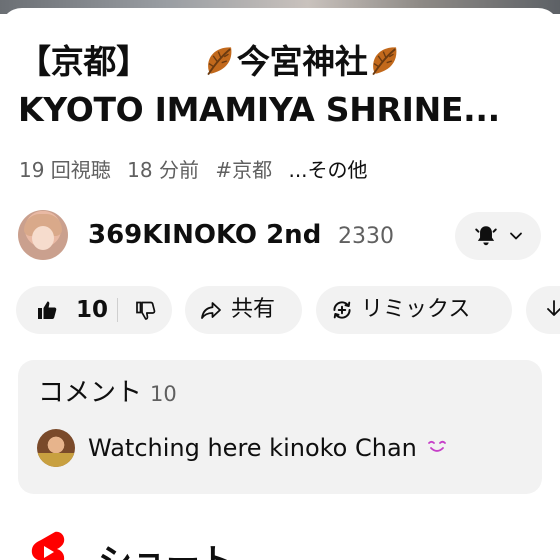 This screenshot has width=560, height=560. What do you see at coordinates (436, 446) in the screenshot?
I see `smiling-face-icon` at bounding box center [436, 446].